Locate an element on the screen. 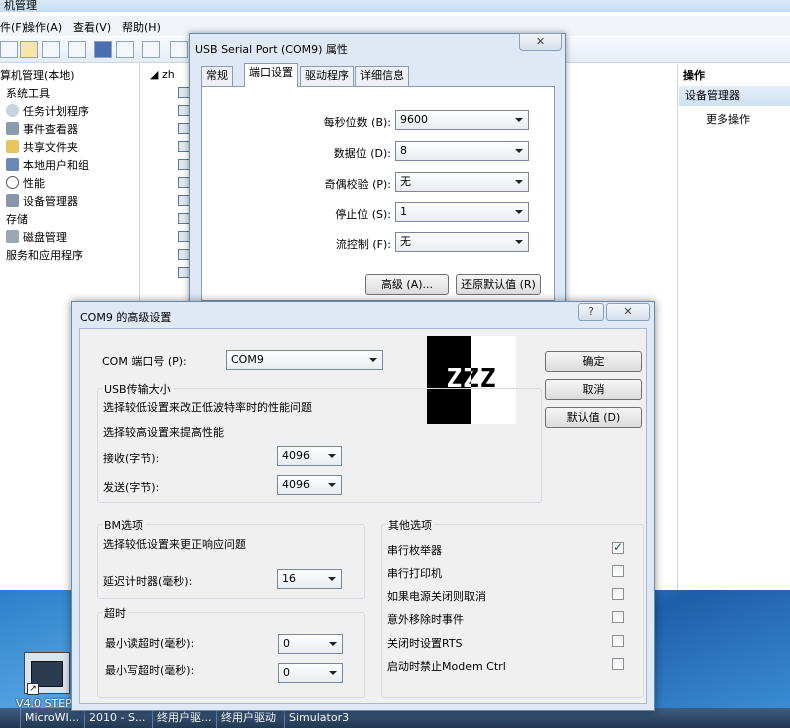  option-cancel-power-off-checkbox is located at coordinates (618, 594).